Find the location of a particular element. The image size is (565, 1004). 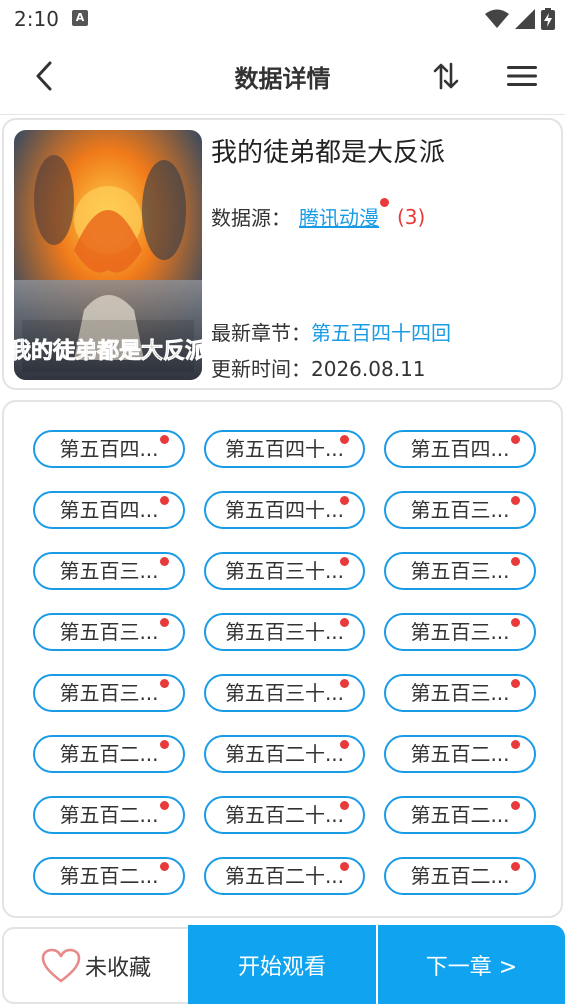

status-bar: 2:10 A is located at coordinates (282, 19).